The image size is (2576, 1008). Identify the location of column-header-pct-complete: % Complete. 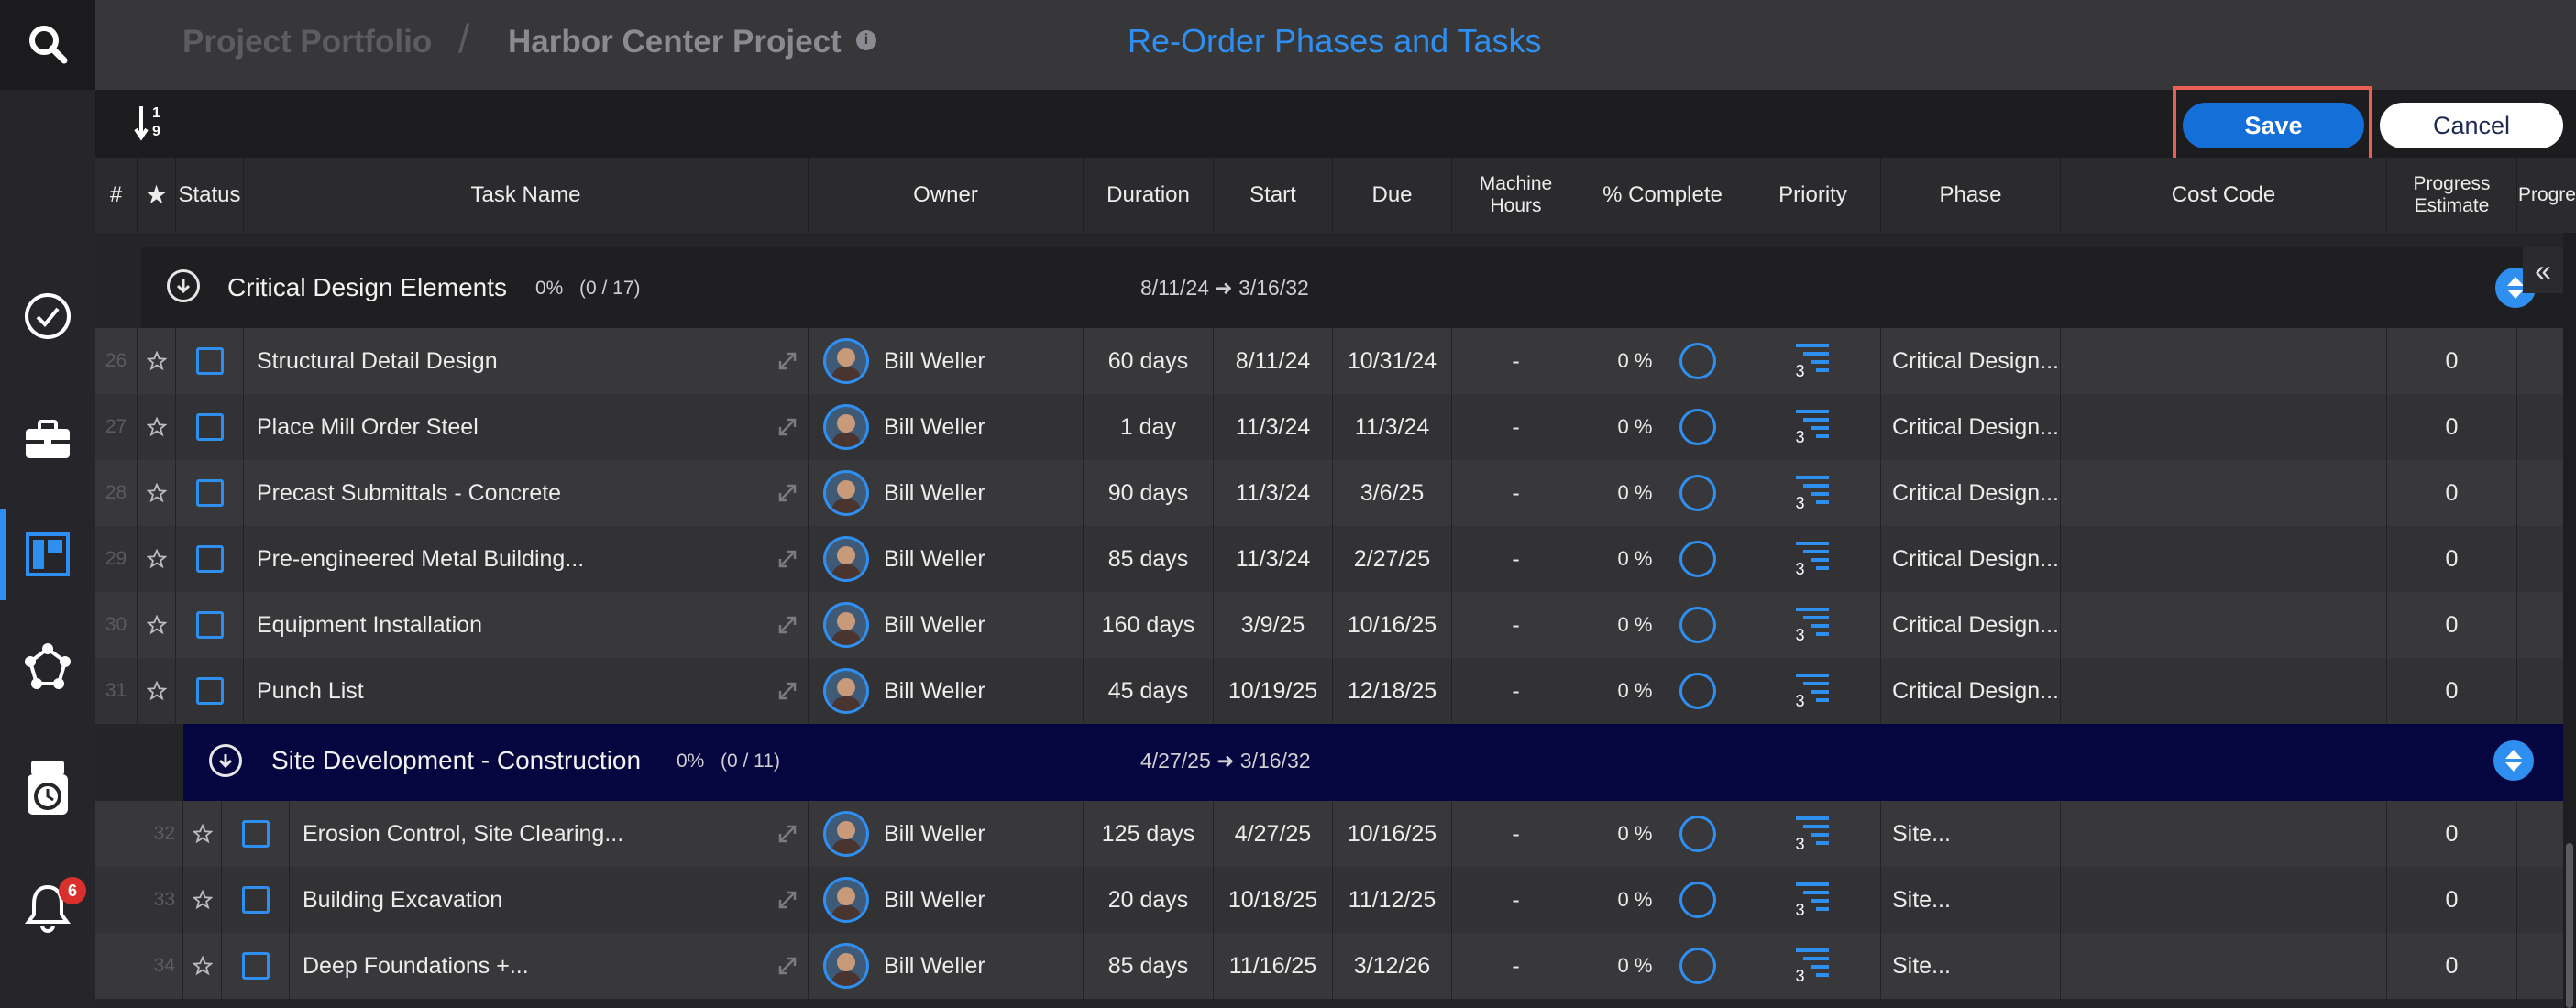
(1662, 195).